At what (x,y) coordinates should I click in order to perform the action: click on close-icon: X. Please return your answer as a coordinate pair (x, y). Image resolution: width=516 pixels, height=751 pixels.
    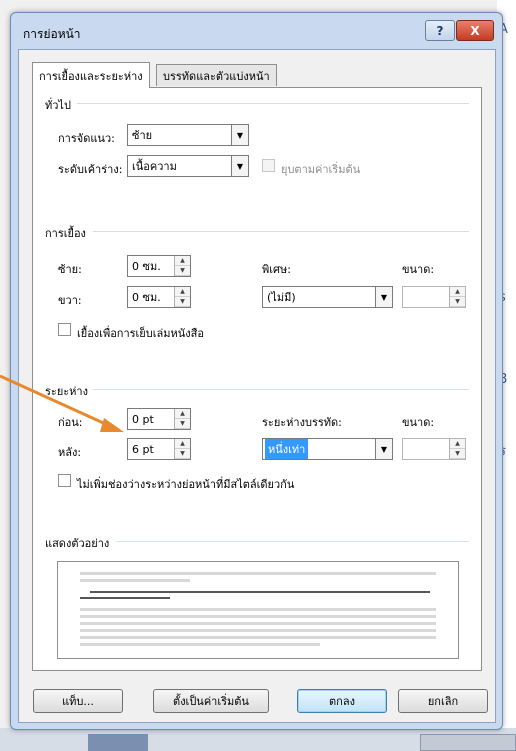
    Looking at the image, I should click on (475, 30).